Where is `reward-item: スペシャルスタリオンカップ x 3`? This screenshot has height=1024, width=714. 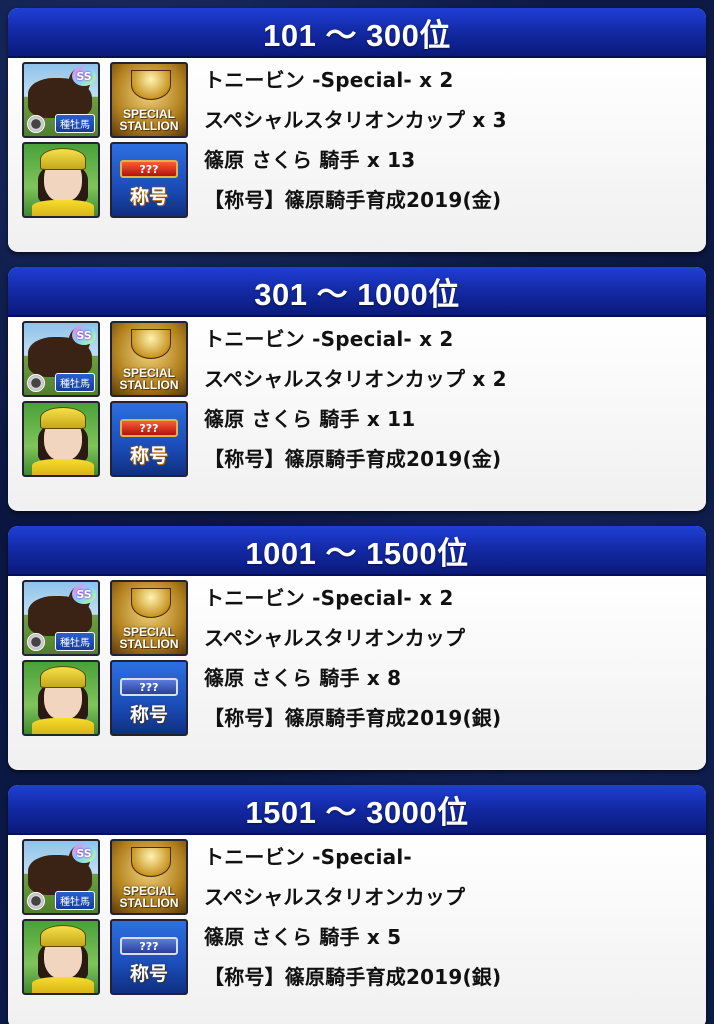 reward-item: スペシャルスタリオンカップ x 3 is located at coordinates (355, 120).